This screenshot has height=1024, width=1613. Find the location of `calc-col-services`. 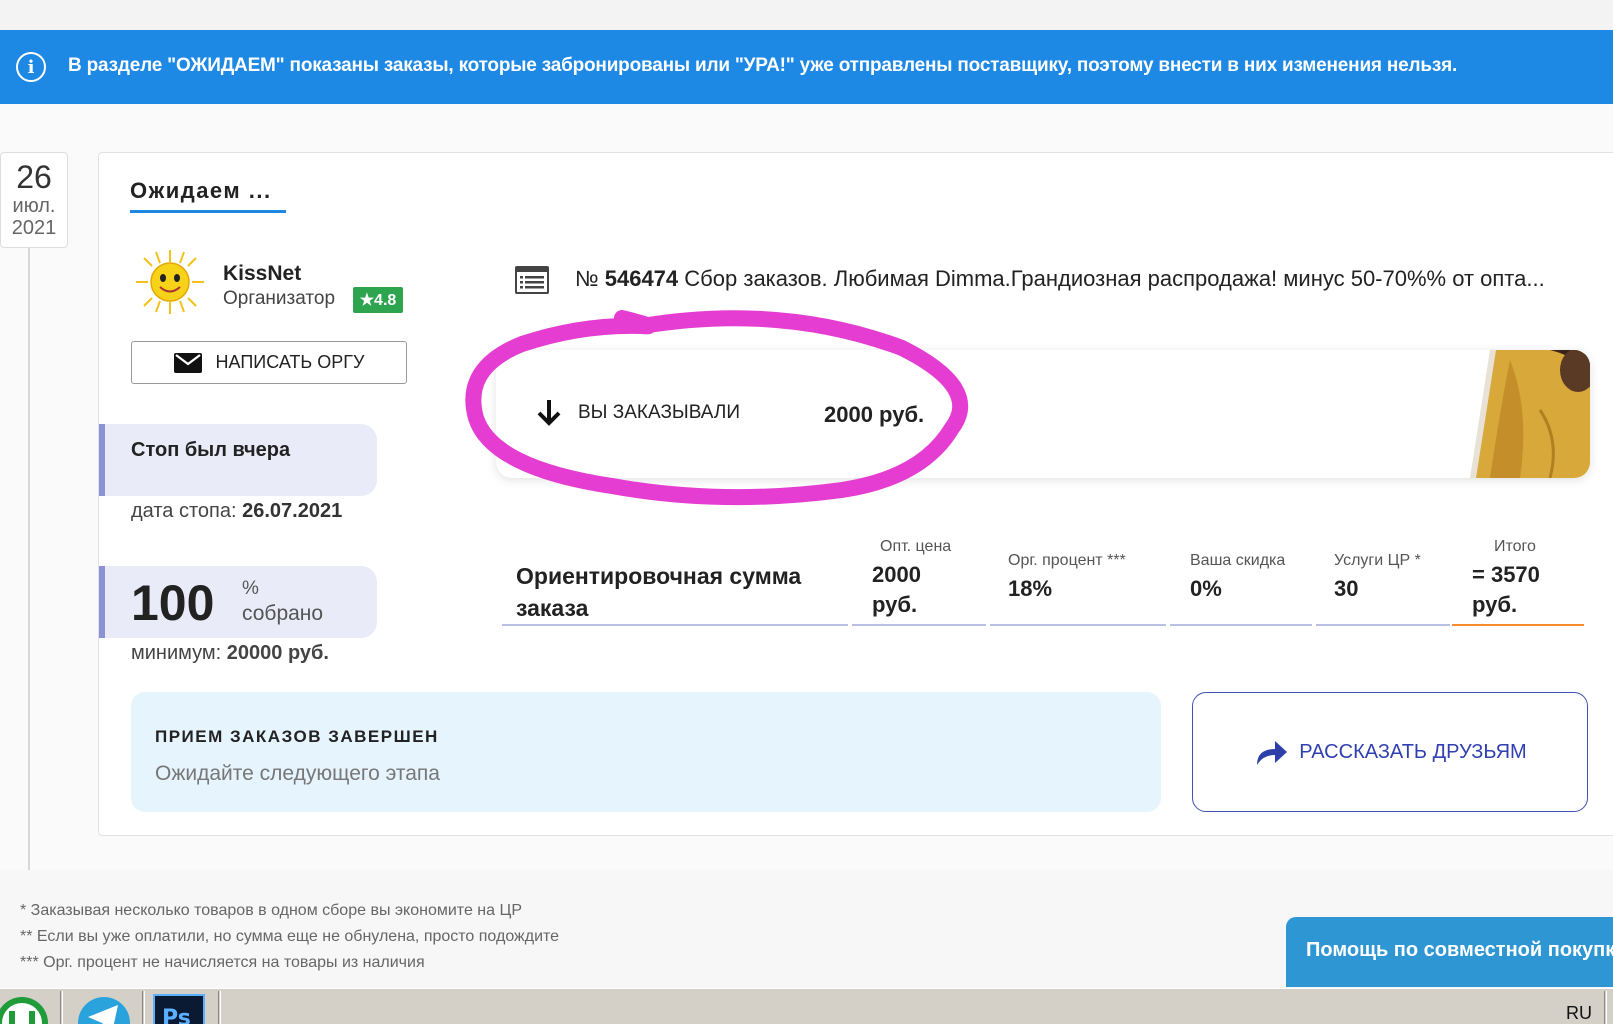

calc-col-services is located at coordinates (1383, 625).